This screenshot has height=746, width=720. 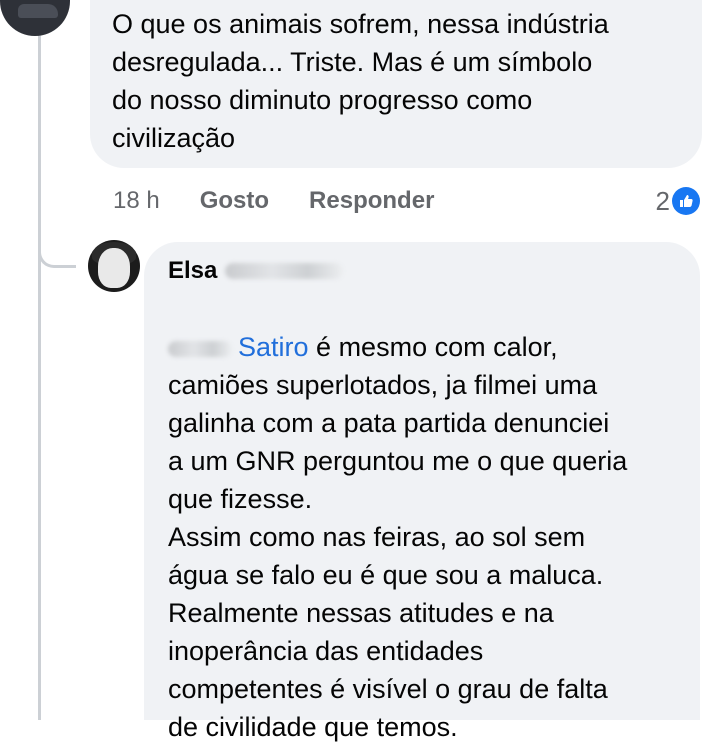 I want to click on like-button: Gosto, so click(x=234, y=201).